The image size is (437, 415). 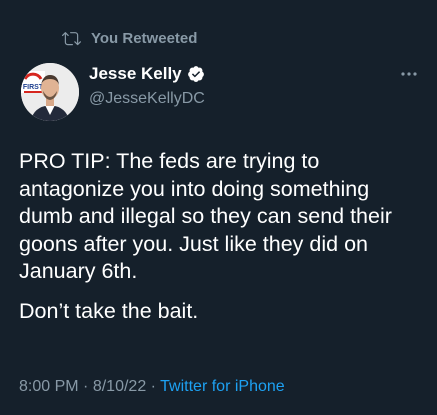 I want to click on avatar: FIRST, so click(x=50, y=92).